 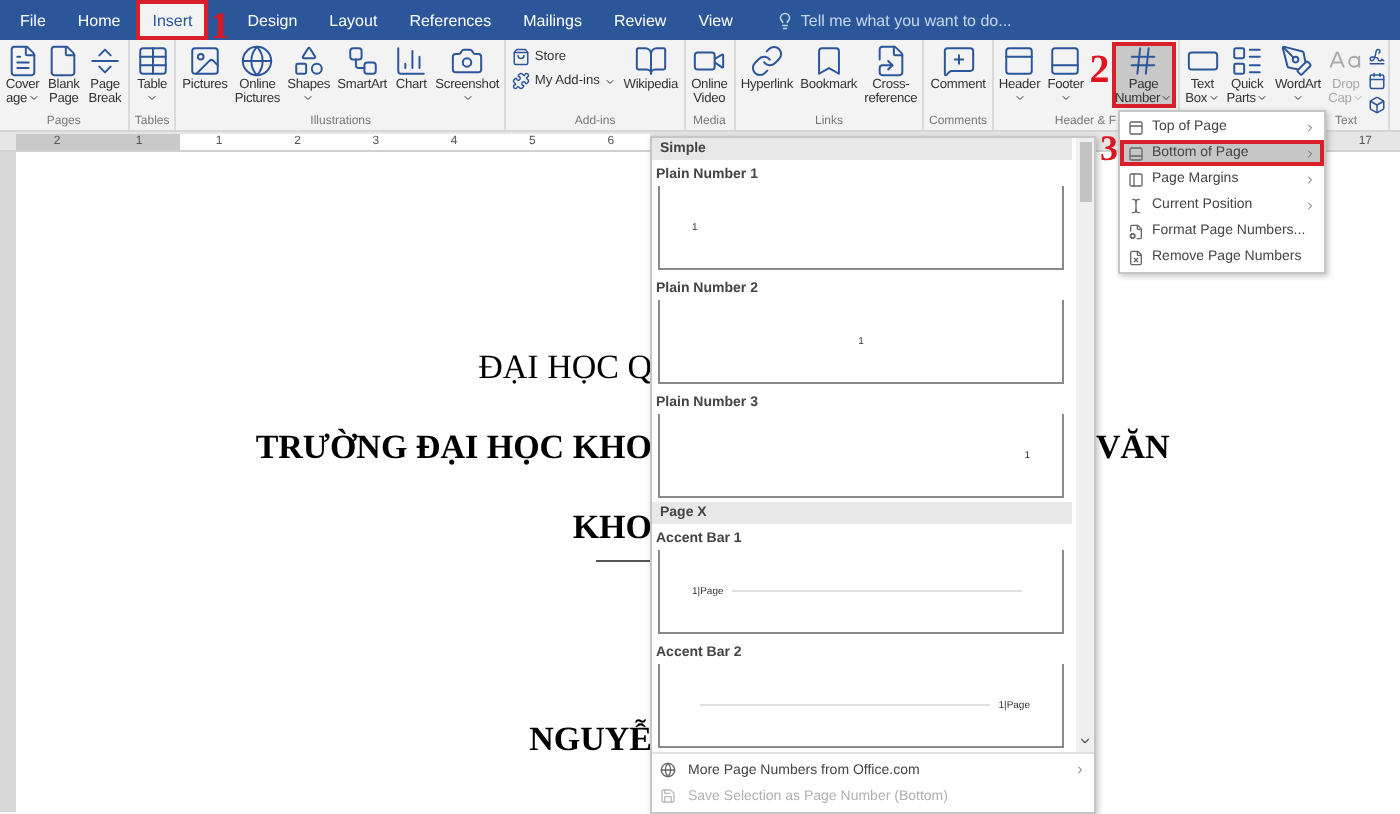 What do you see at coordinates (1136, 205) in the screenshot?
I see `cursor-icon` at bounding box center [1136, 205].